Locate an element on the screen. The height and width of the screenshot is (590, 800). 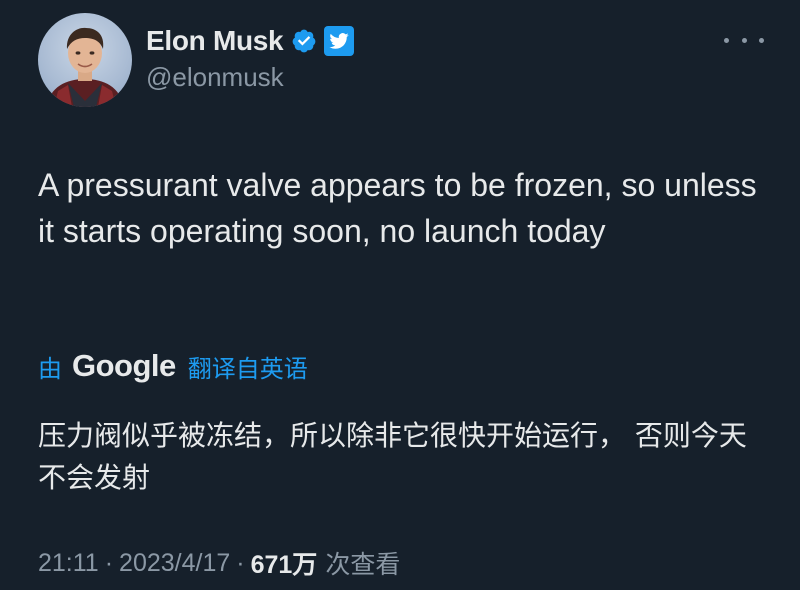
view-count: 671万 is located at coordinates (284, 565).